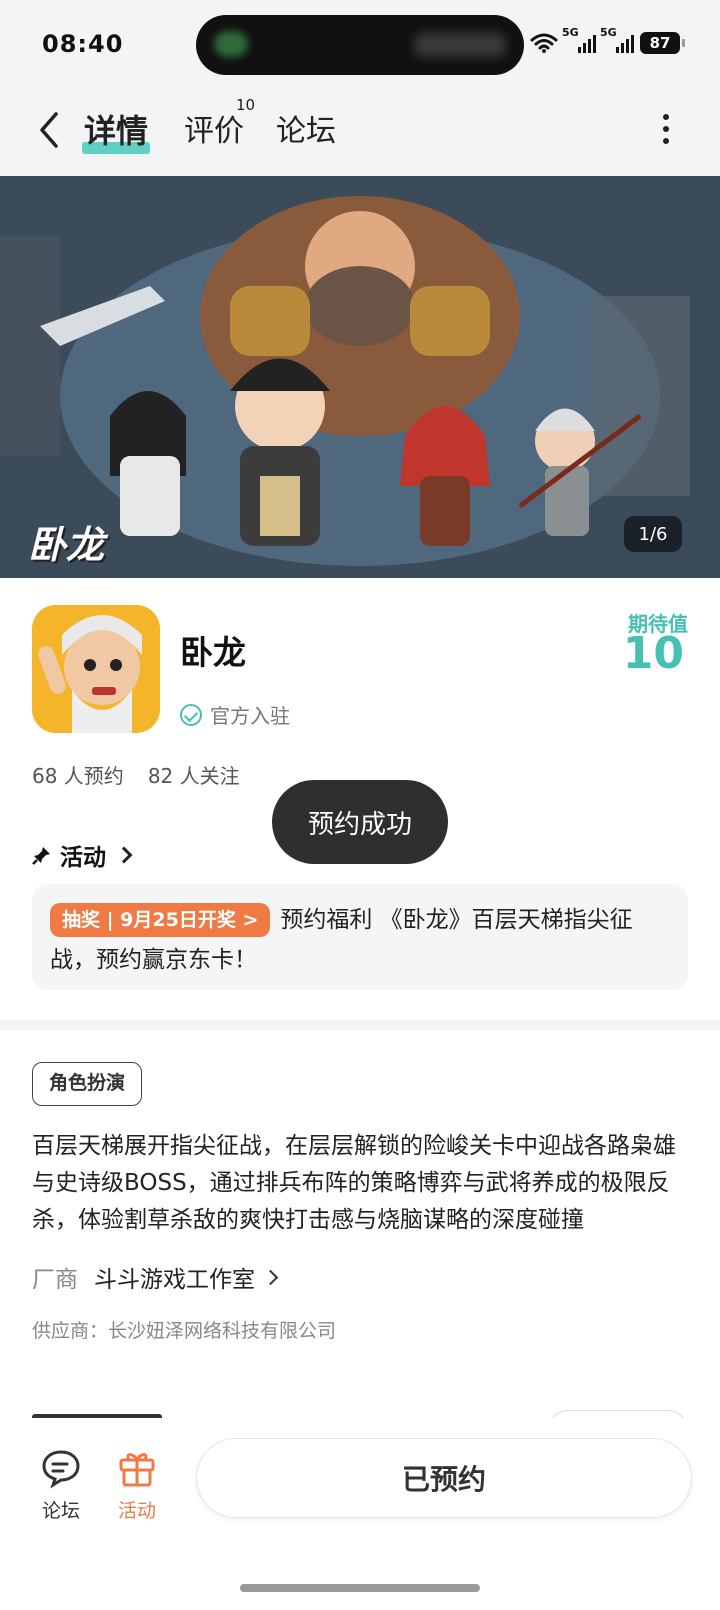 This screenshot has height=1610, width=720. What do you see at coordinates (360, 822) in the screenshot?
I see `reservation-success-toast: 预约成功` at bounding box center [360, 822].